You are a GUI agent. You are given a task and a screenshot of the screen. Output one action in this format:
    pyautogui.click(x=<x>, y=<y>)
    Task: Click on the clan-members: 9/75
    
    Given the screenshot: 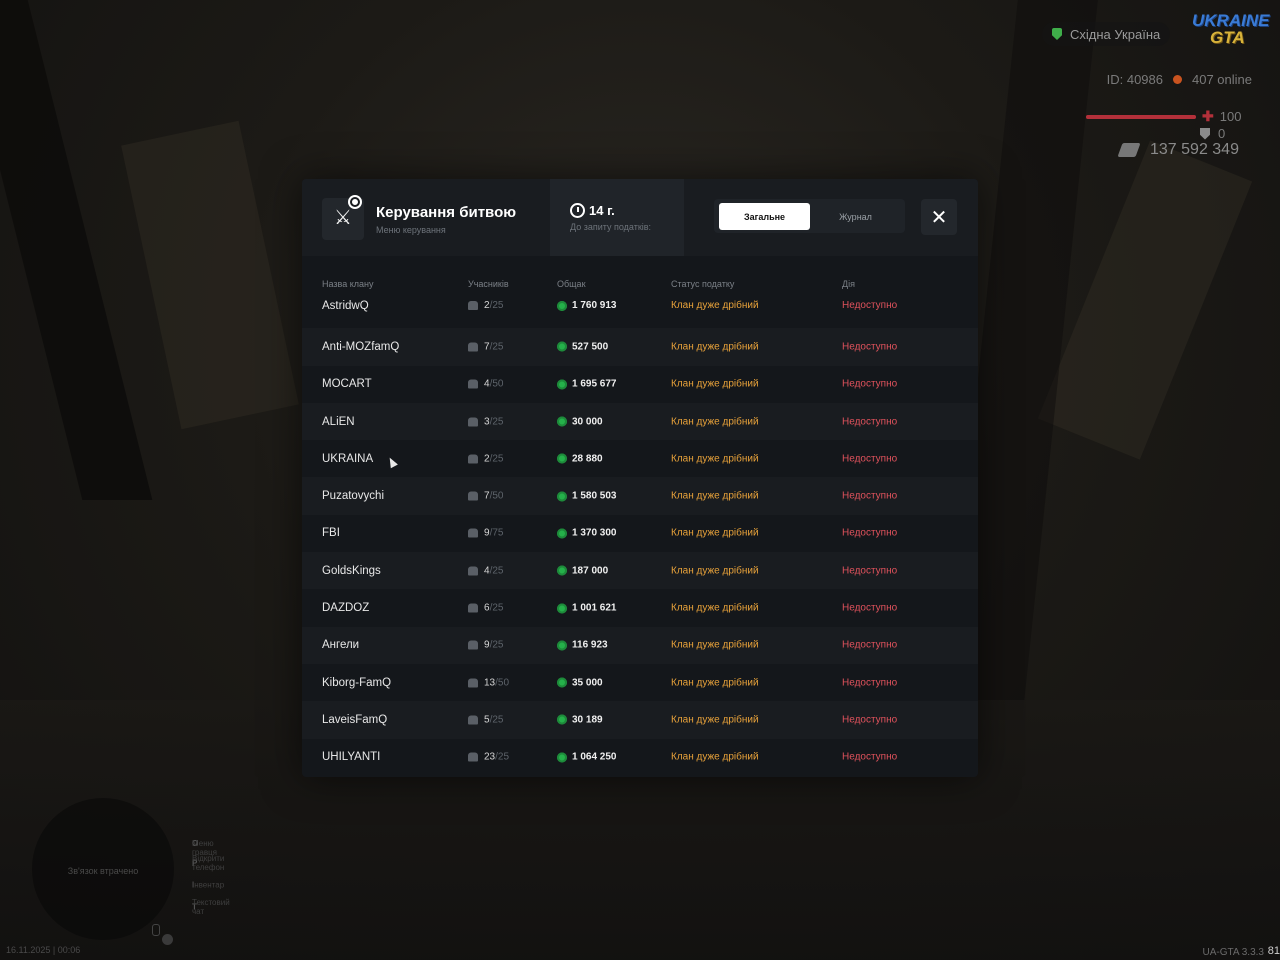 What is the action you would take?
    pyautogui.click(x=485, y=533)
    